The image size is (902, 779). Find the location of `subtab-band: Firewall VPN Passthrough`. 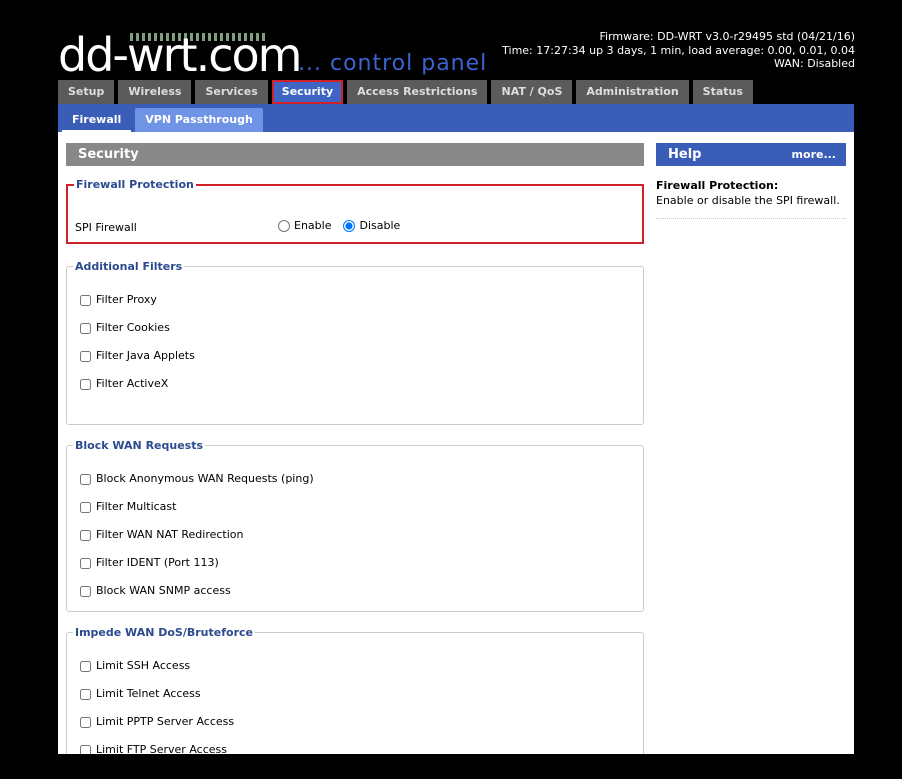

subtab-band: Firewall VPN Passthrough is located at coordinates (456, 118).